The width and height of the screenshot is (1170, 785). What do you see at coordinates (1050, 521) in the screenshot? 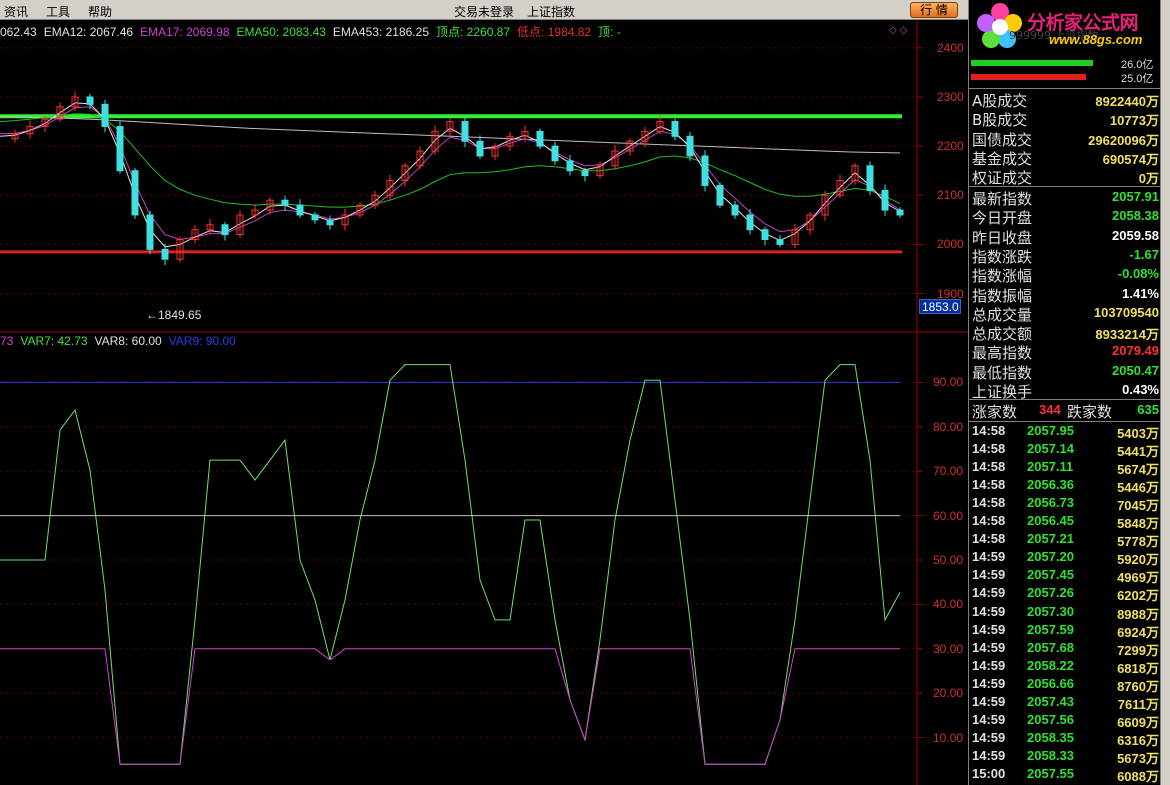
I see `tick-price: 2056.45` at bounding box center [1050, 521].